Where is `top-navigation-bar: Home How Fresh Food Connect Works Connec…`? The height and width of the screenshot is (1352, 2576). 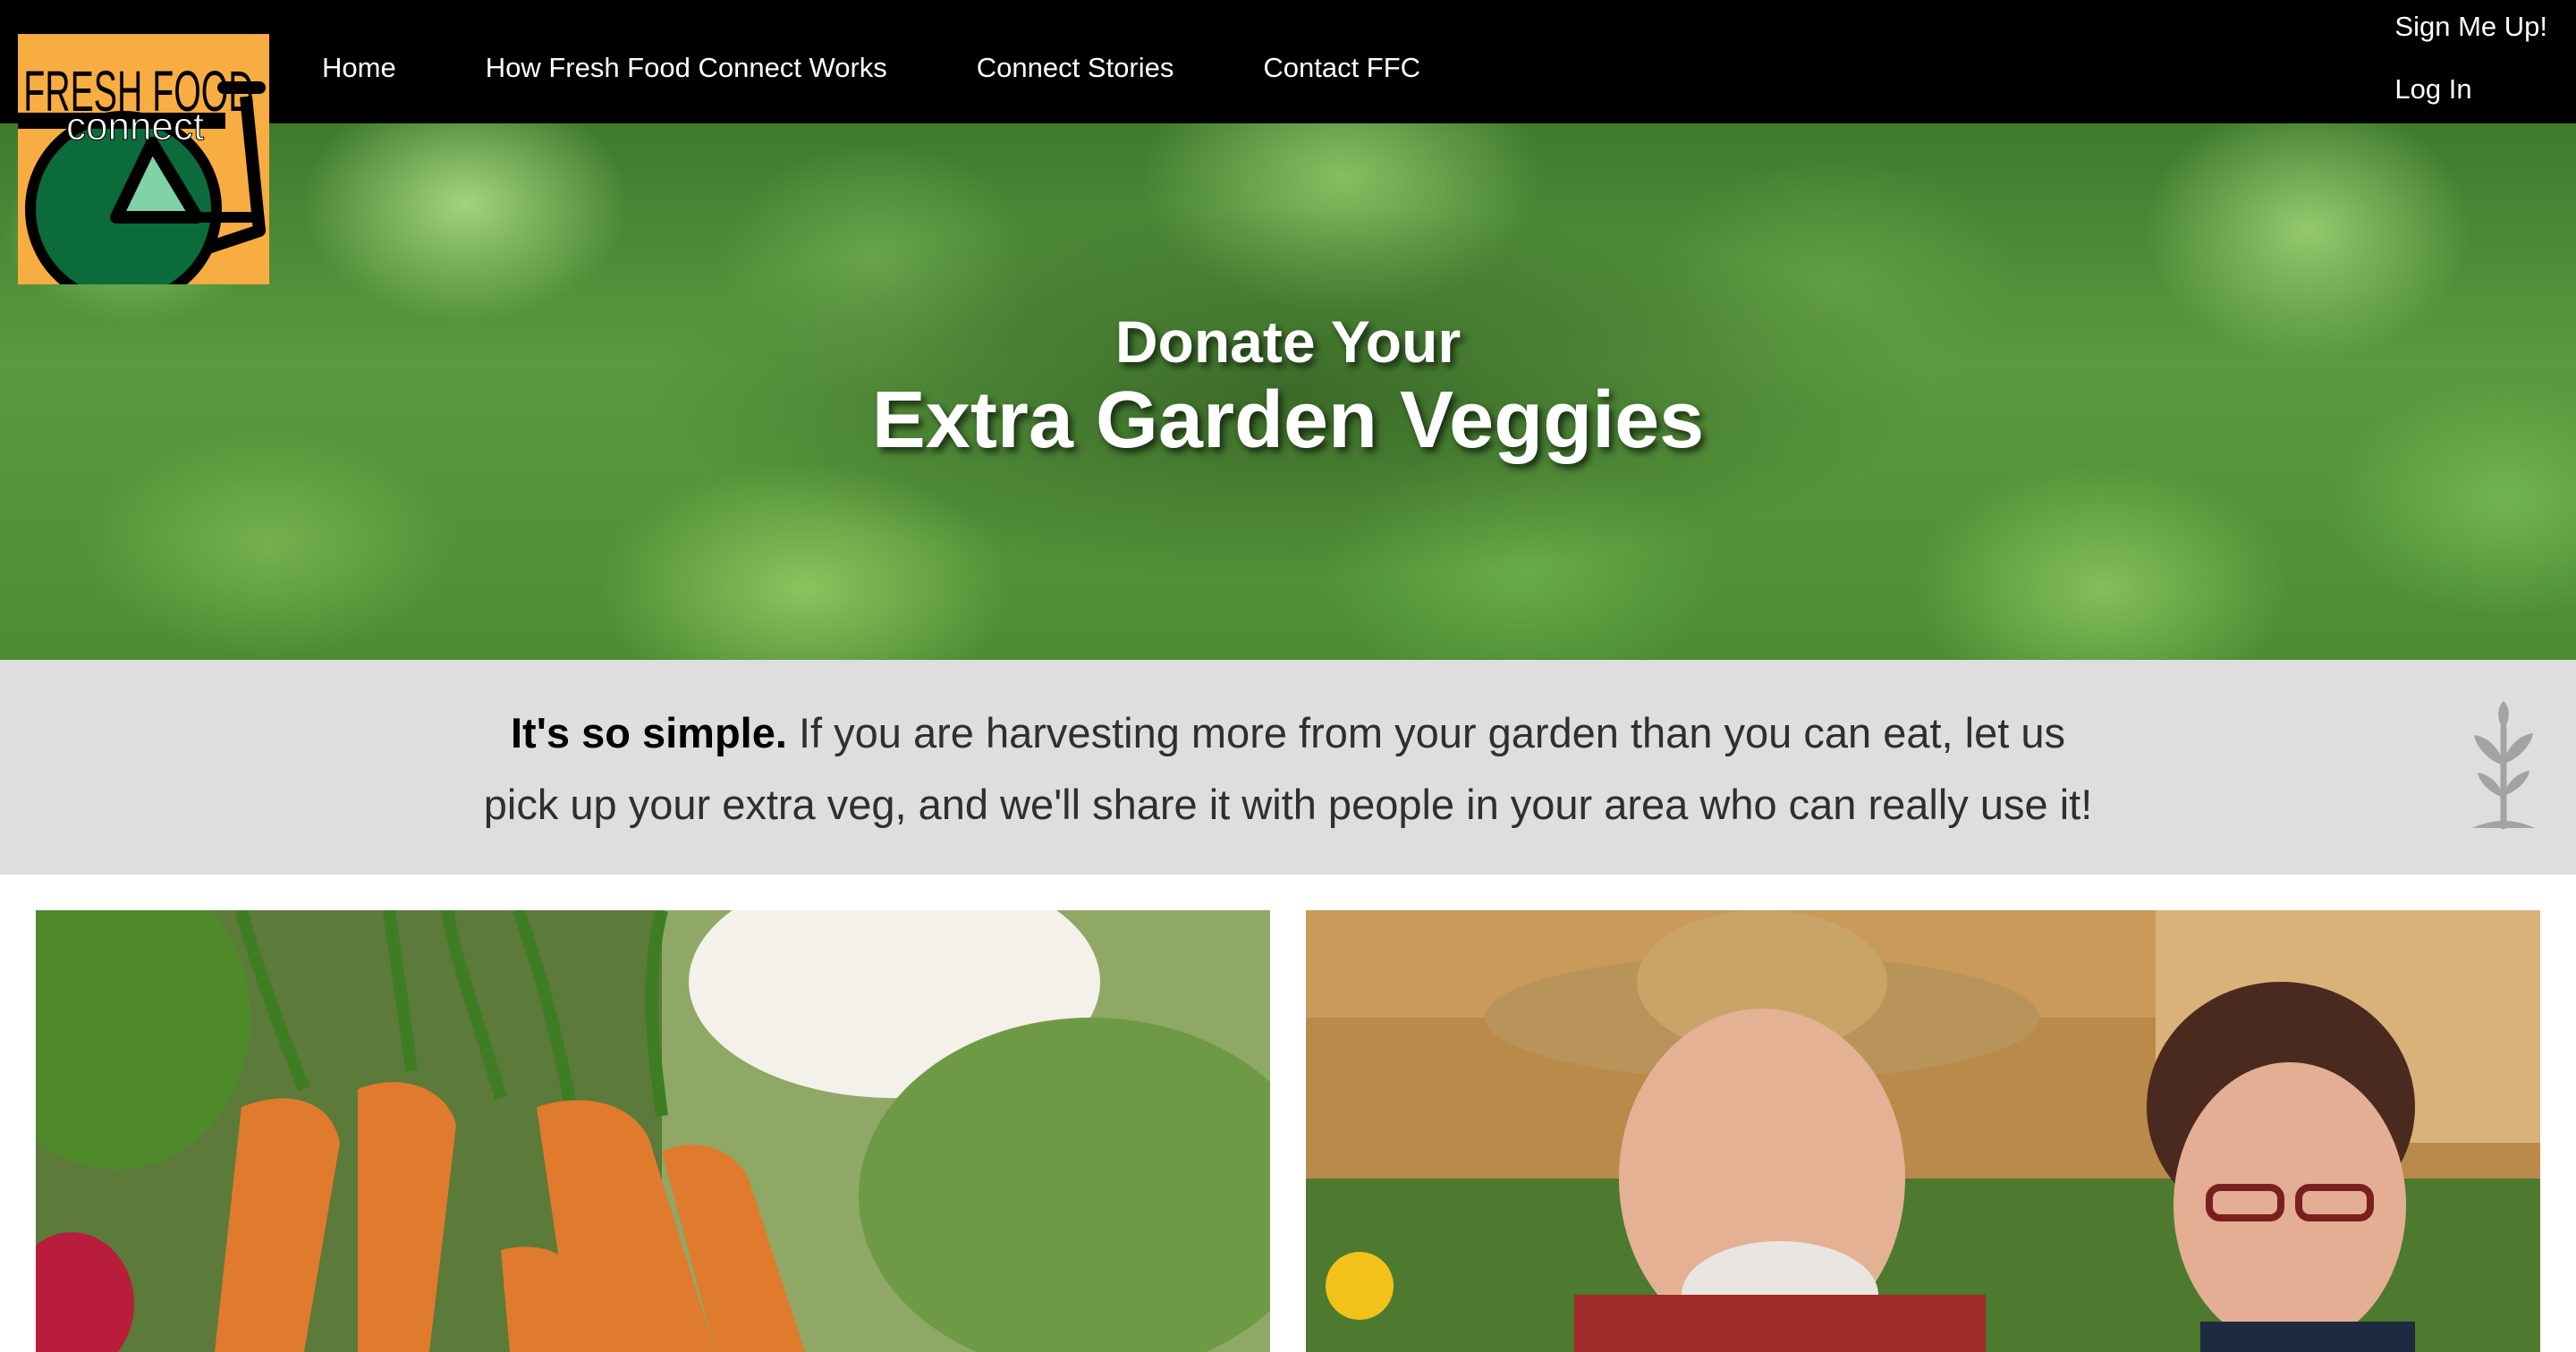
top-navigation-bar: Home How Fresh Food Connect Works Connec… is located at coordinates (1288, 61).